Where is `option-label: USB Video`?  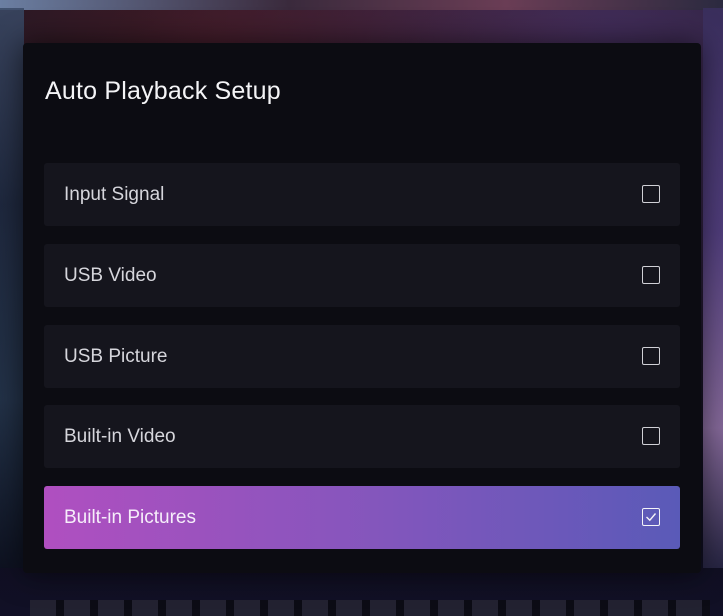 option-label: USB Video is located at coordinates (110, 275).